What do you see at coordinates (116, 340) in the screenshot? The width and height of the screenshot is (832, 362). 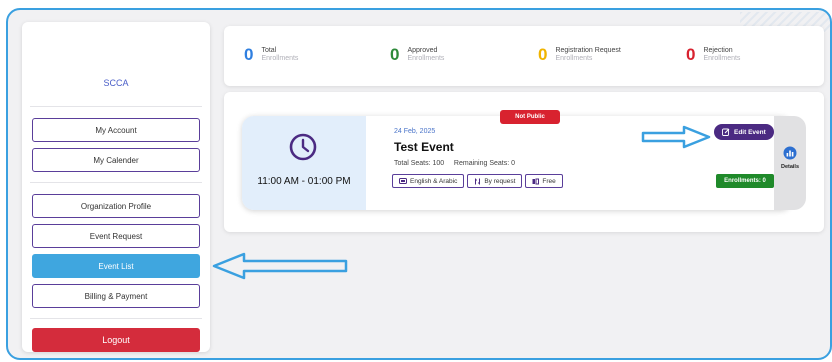 I see `logout-button: Logout` at bounding box center [116, 340].